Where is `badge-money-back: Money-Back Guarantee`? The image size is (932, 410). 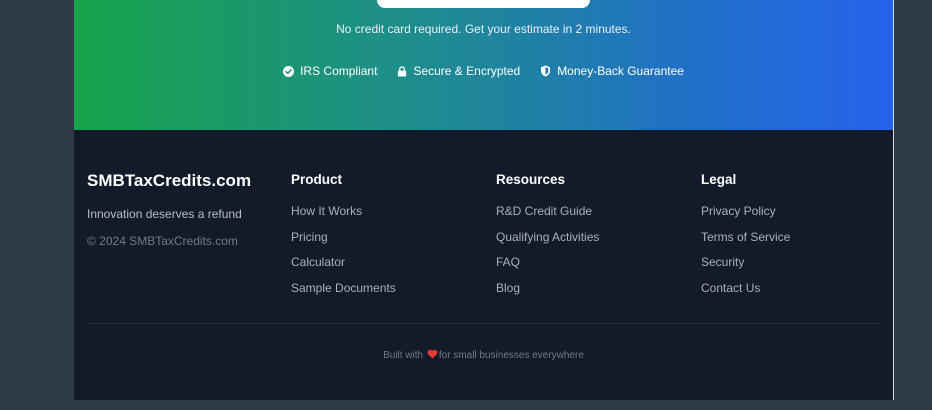
badge-money-back: Money-Back Guarantee is located at coordinates (612, 71).